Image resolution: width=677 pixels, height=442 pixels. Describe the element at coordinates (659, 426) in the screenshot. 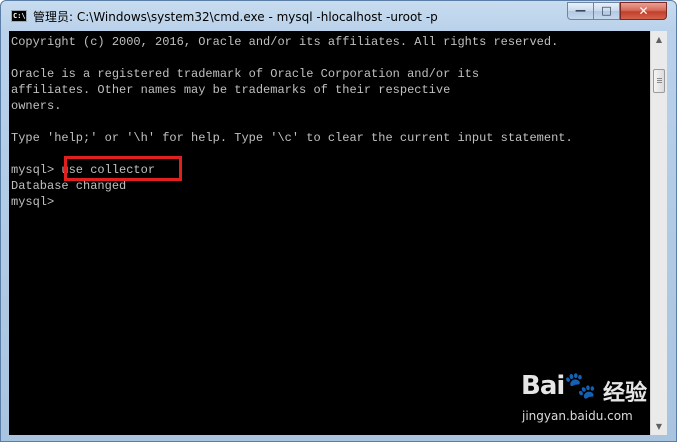

I see `scroll-down-arrow-icon: ▼` at that location.